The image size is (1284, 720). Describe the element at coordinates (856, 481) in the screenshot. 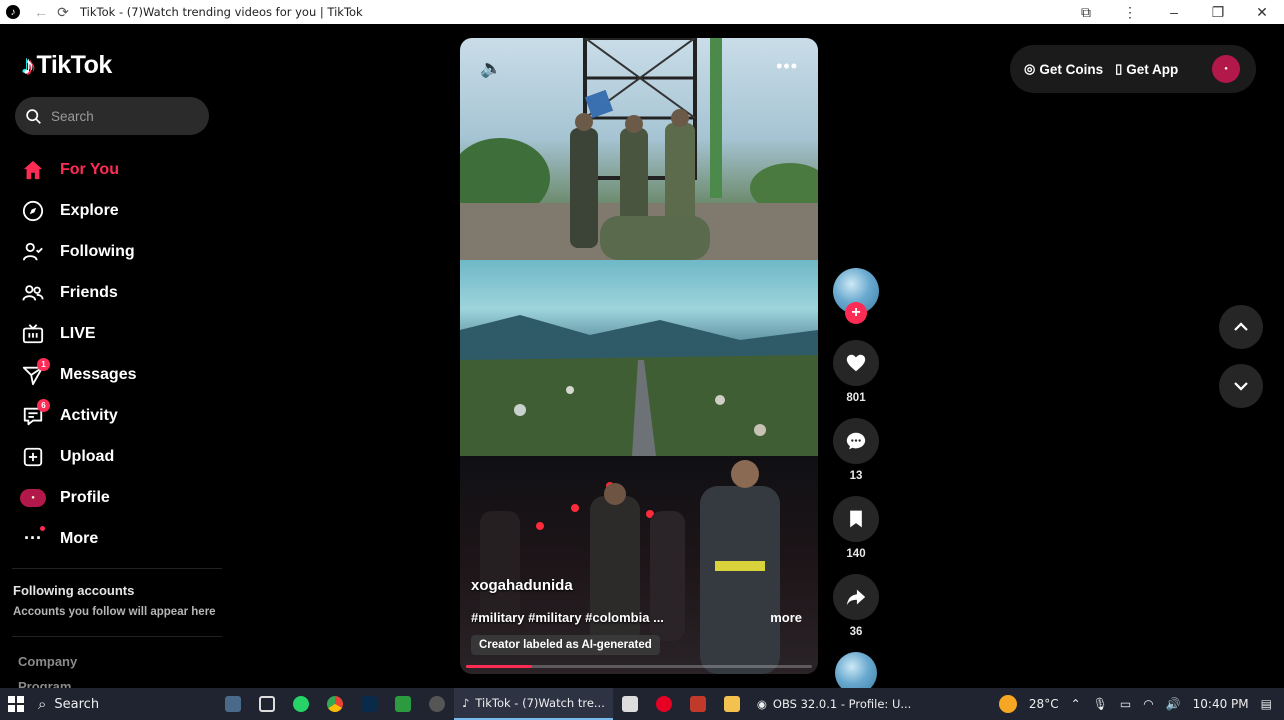

I see `video-actions: + 801 13 140 36` at that location.